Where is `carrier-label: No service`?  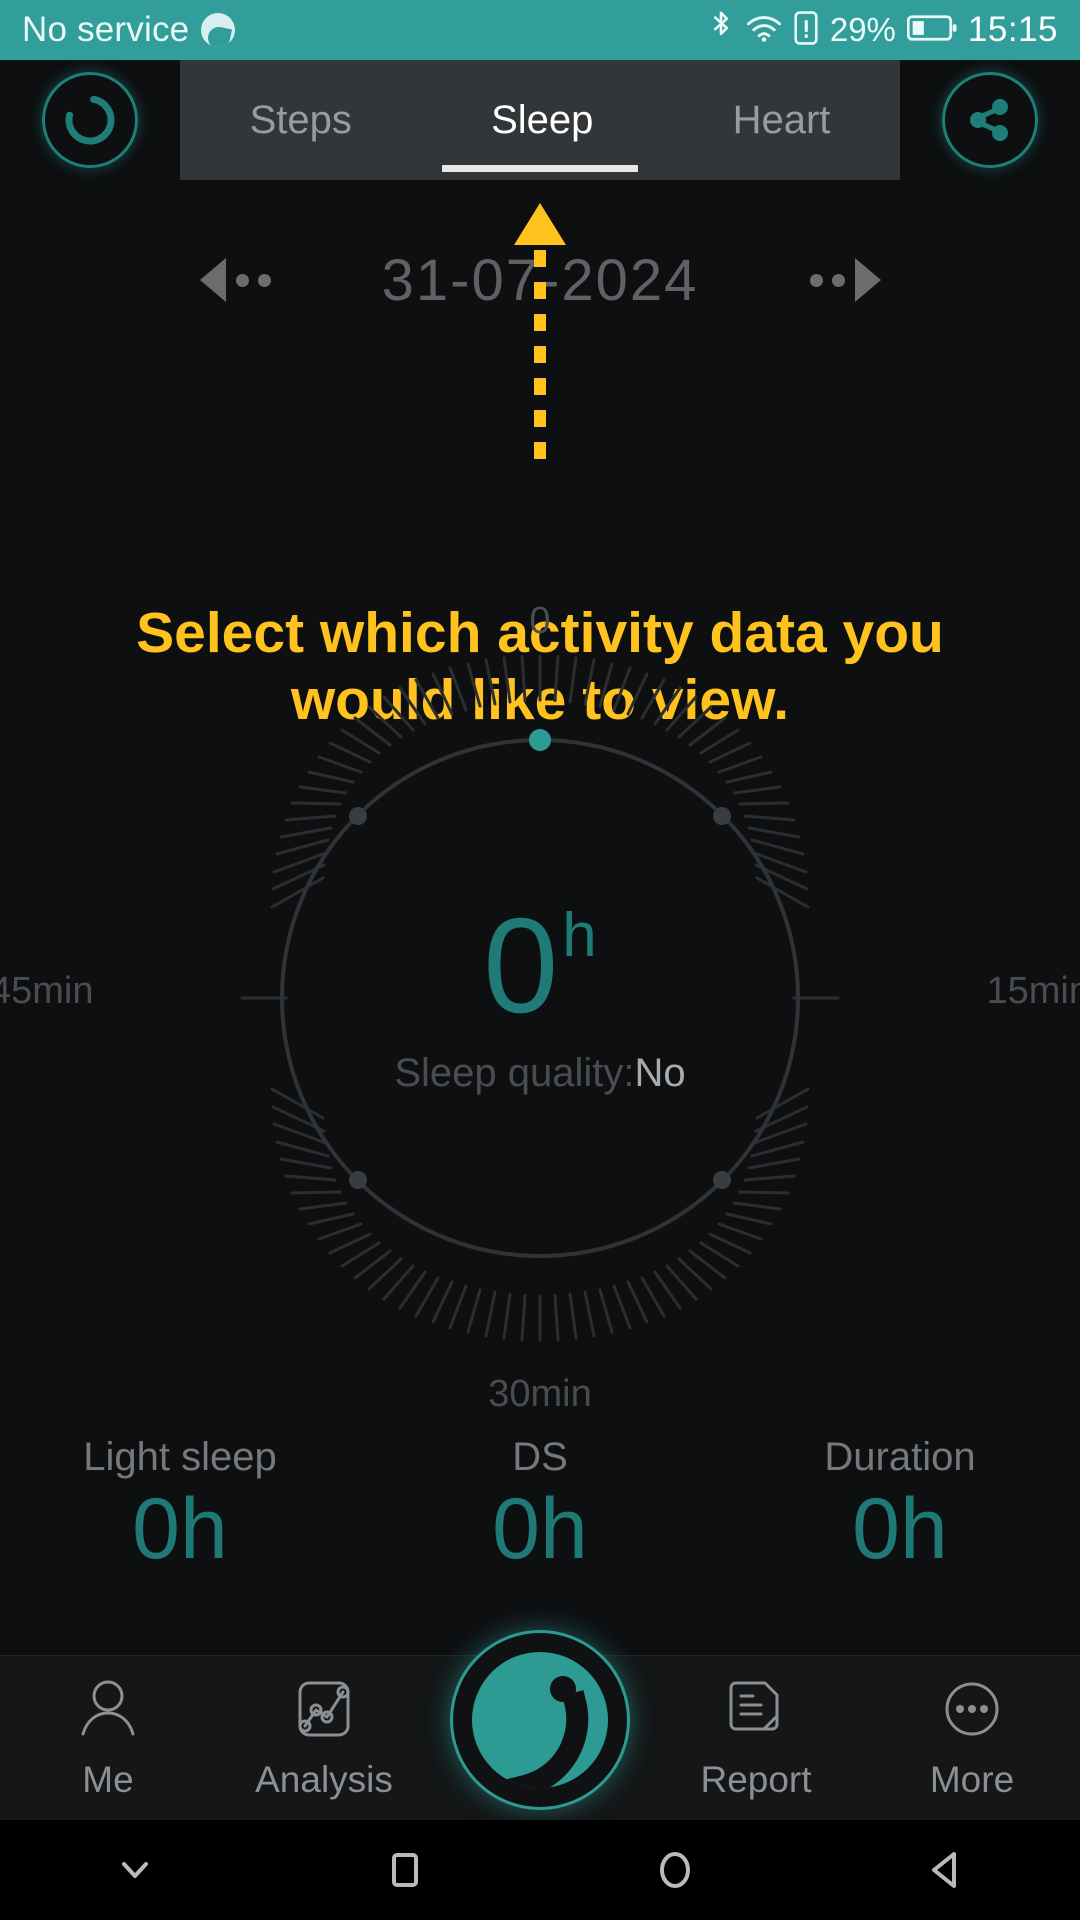
carrier-label: No service is located at coordinates (106, 29).